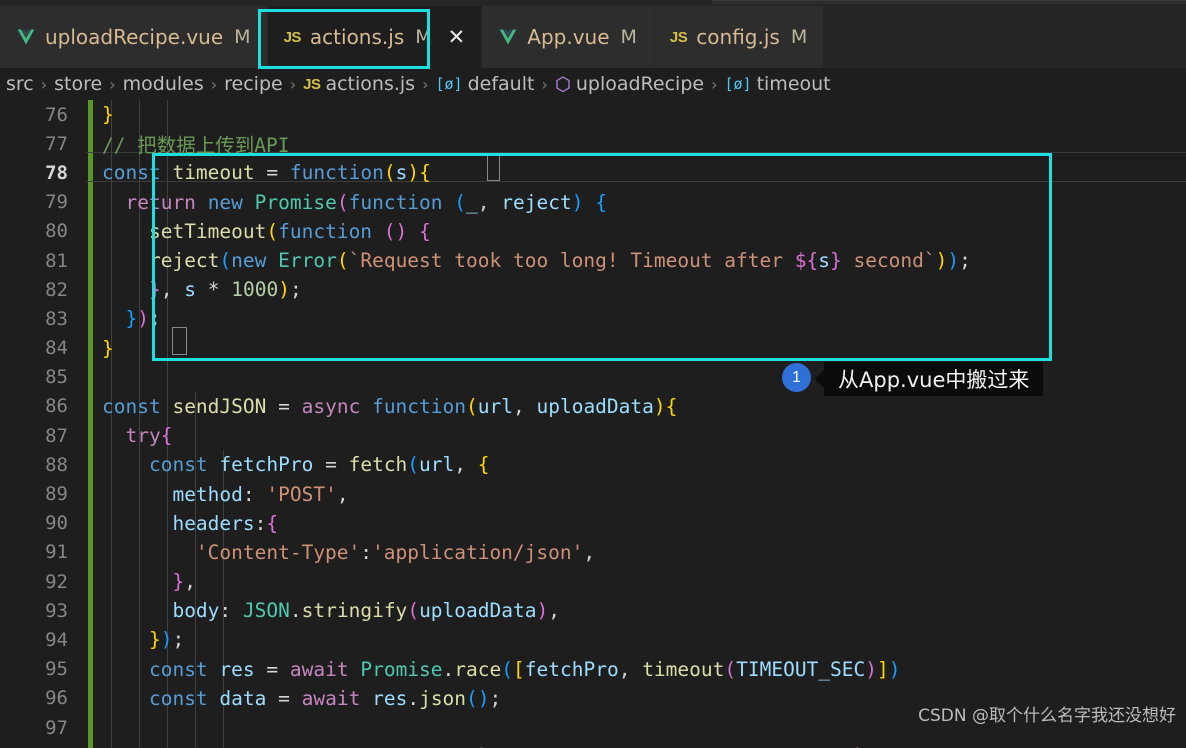  Describe the element at coordinates (56, 464) in the screenshot. I see `line-number: 88` at that location.